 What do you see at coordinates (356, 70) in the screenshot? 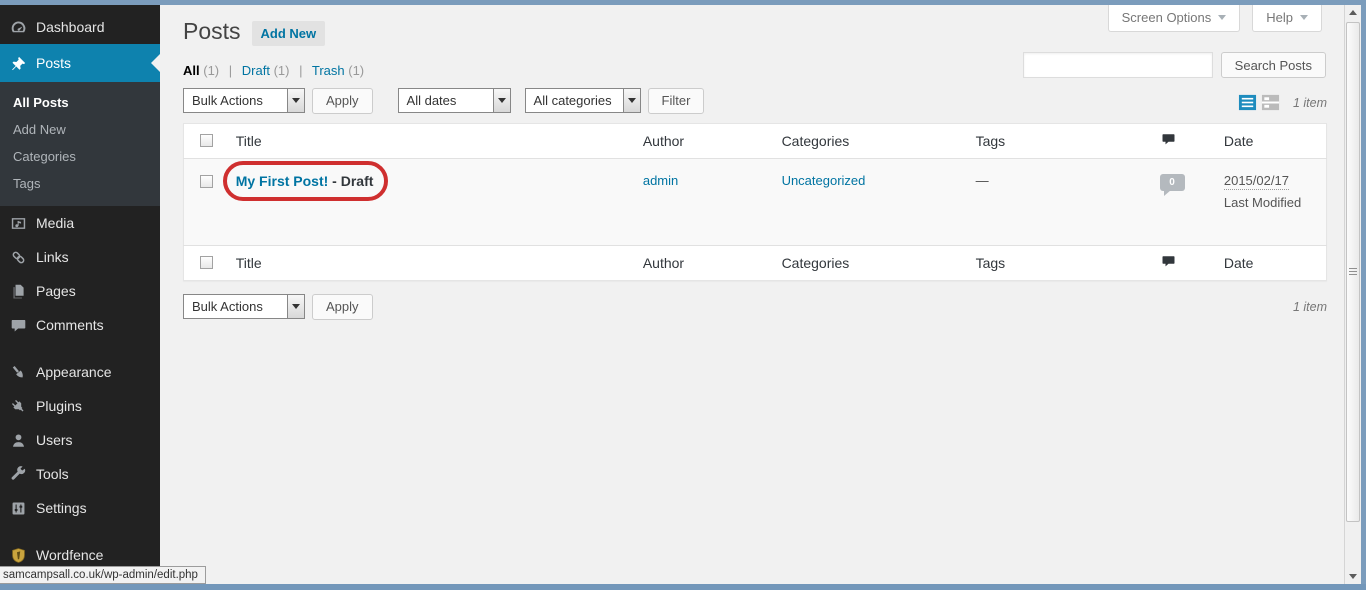
I see `view-trash-count: (1)` at bounding box center [356, 70].